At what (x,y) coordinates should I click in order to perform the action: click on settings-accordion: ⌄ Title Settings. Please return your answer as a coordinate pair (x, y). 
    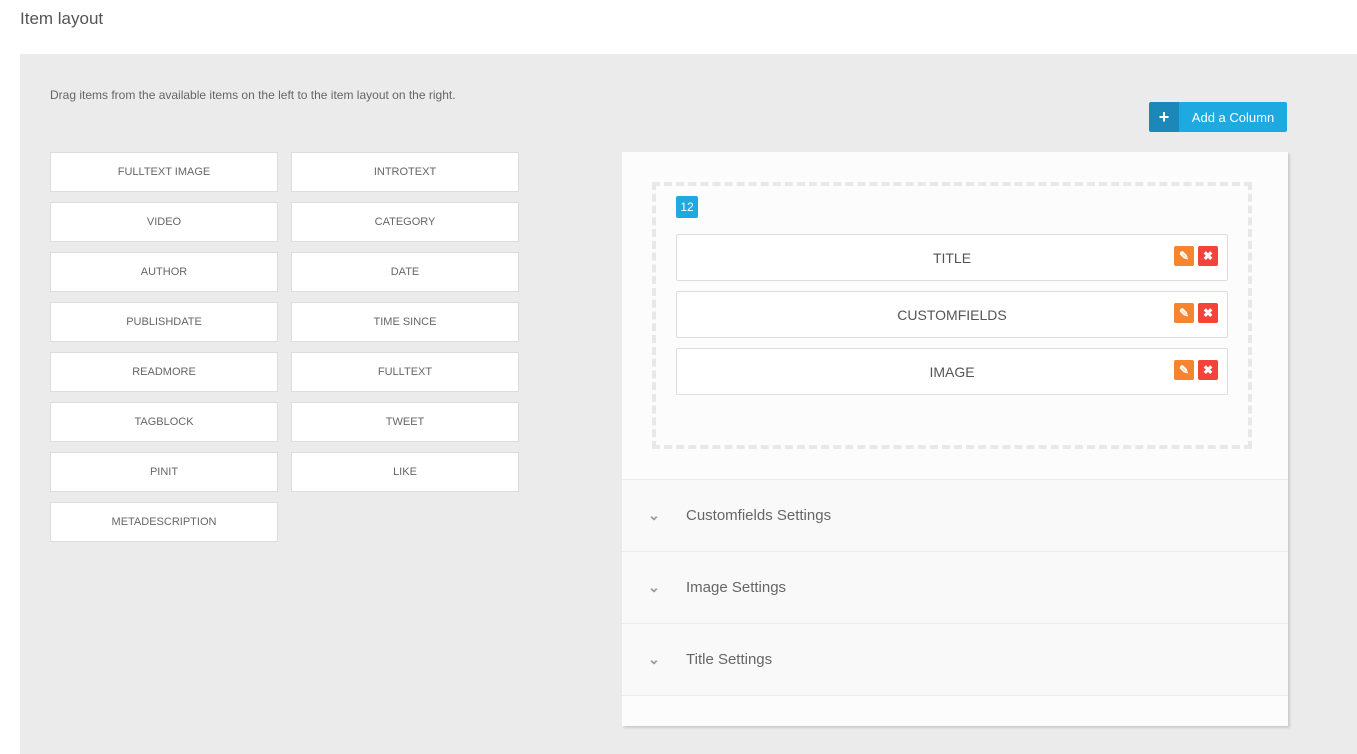
    Looking at the image, I should click on (955, 659).